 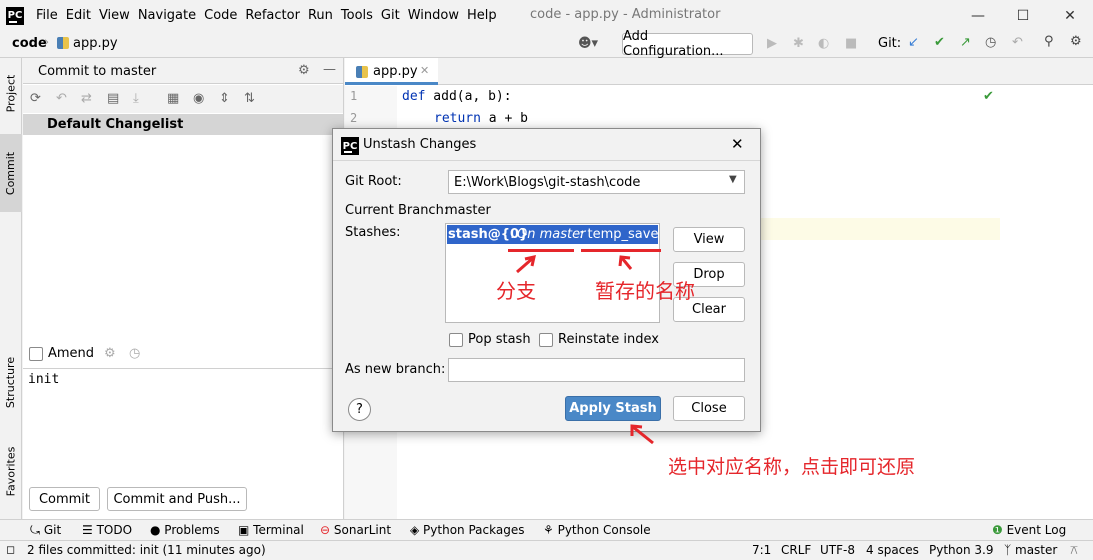 I want to click on todo-icon: ☰, so click(x=89, y=530).